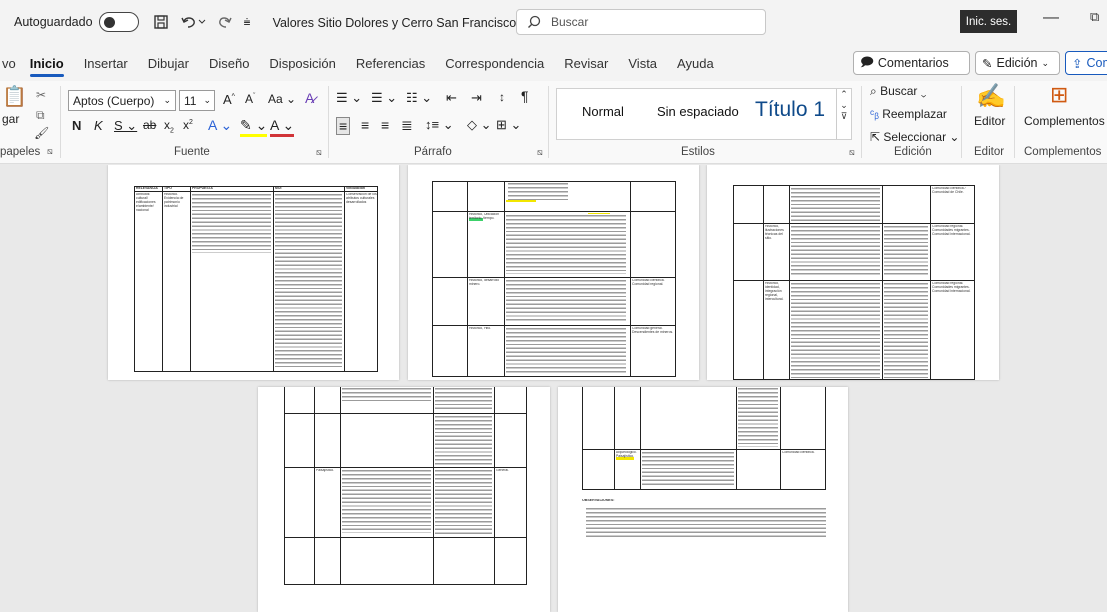 Image resolution: width=1107 pixels, height=612 pixels. What do you see at coordinates (989, 121) in the screenshot?
I see `editor-button: Editor` at bounding box center [989, 121].